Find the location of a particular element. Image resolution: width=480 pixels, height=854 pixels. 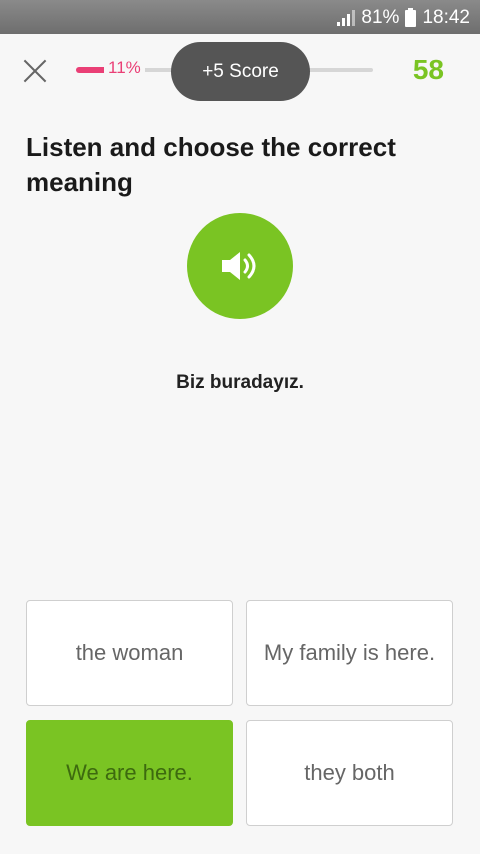

close-icon is located at coordinates (35, 71).